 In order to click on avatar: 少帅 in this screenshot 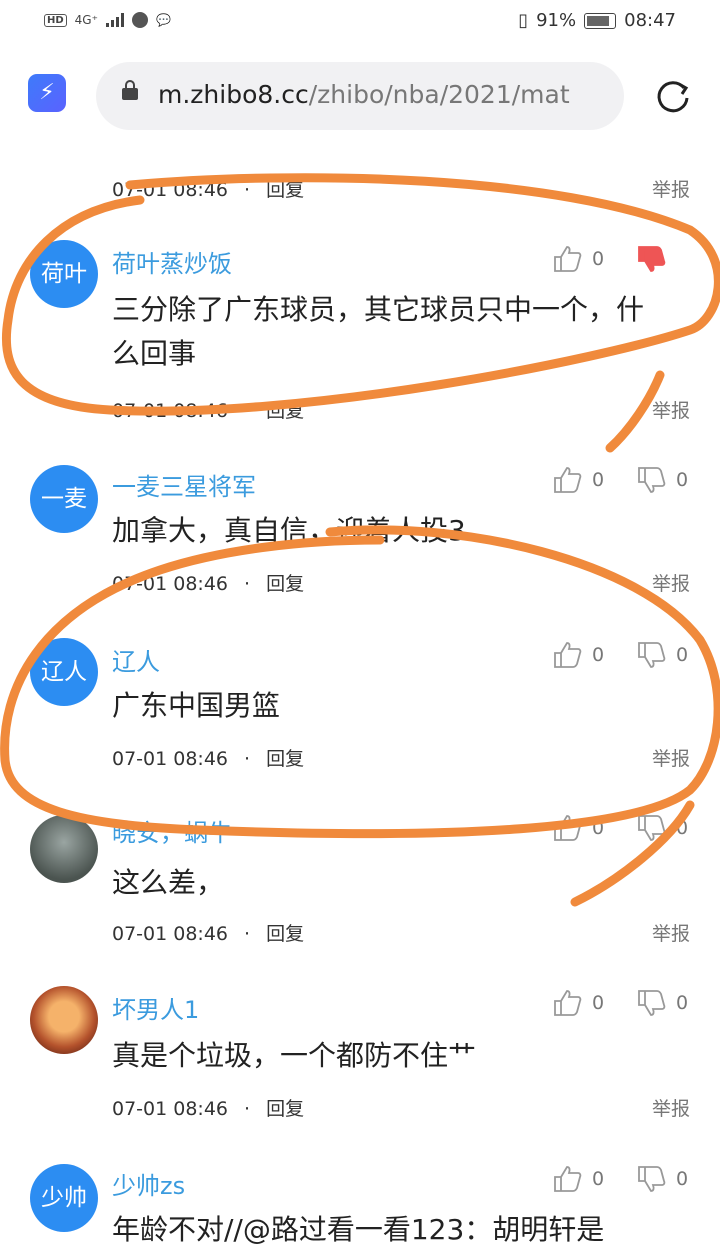, I will do `click(64, 1198)`.